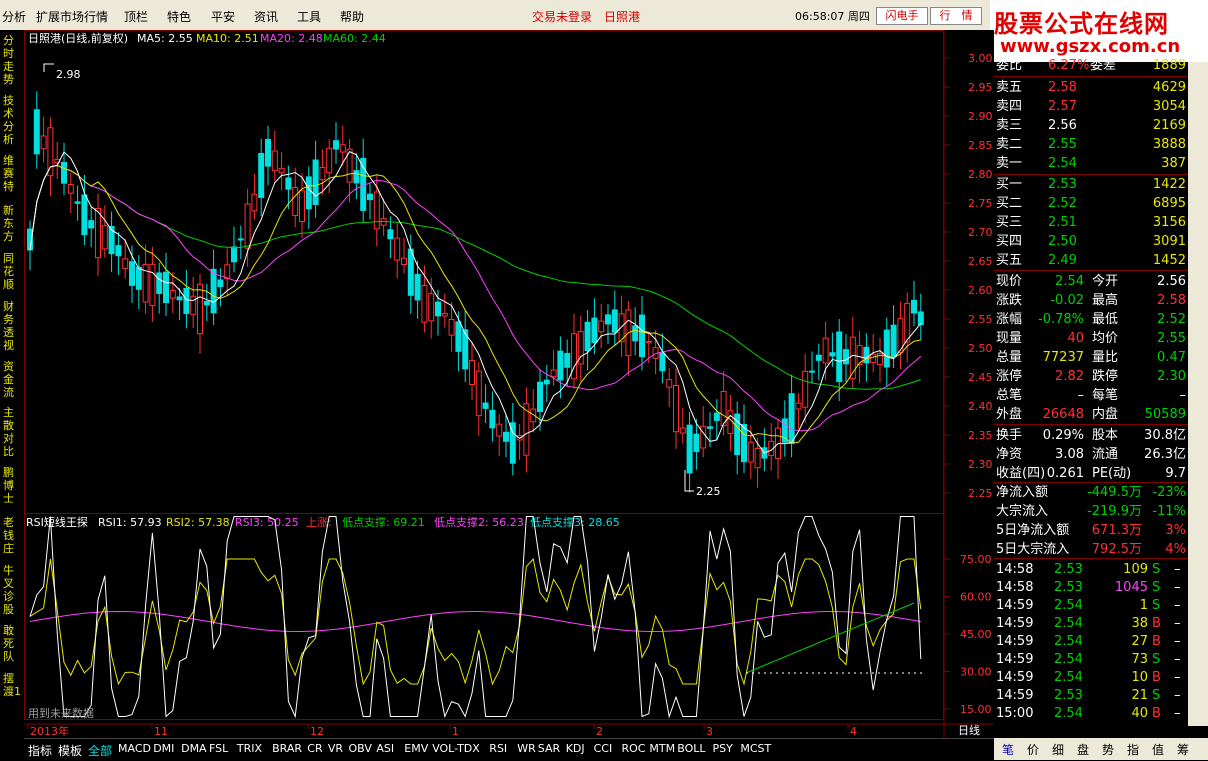 The height and width of the screenshot is (761, 1208). I want to click on quote-tab: 价, so click(1033, 749).